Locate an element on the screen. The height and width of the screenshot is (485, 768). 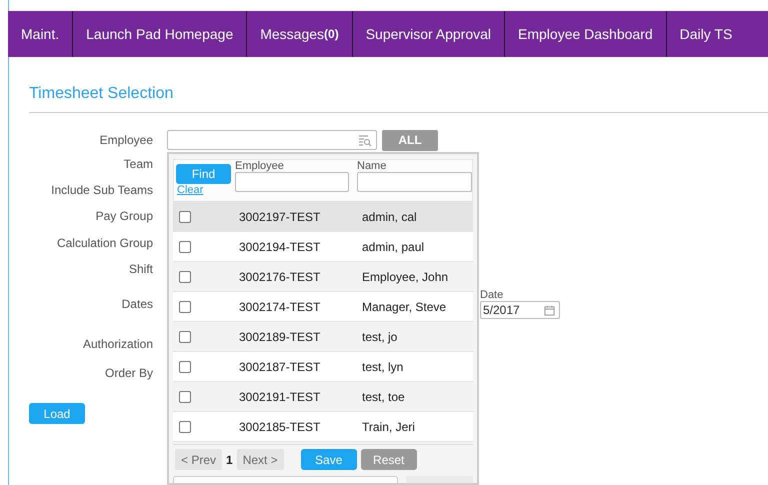
list-row: 3002194-TEST admin, paul is located at coordinates (323, 247).